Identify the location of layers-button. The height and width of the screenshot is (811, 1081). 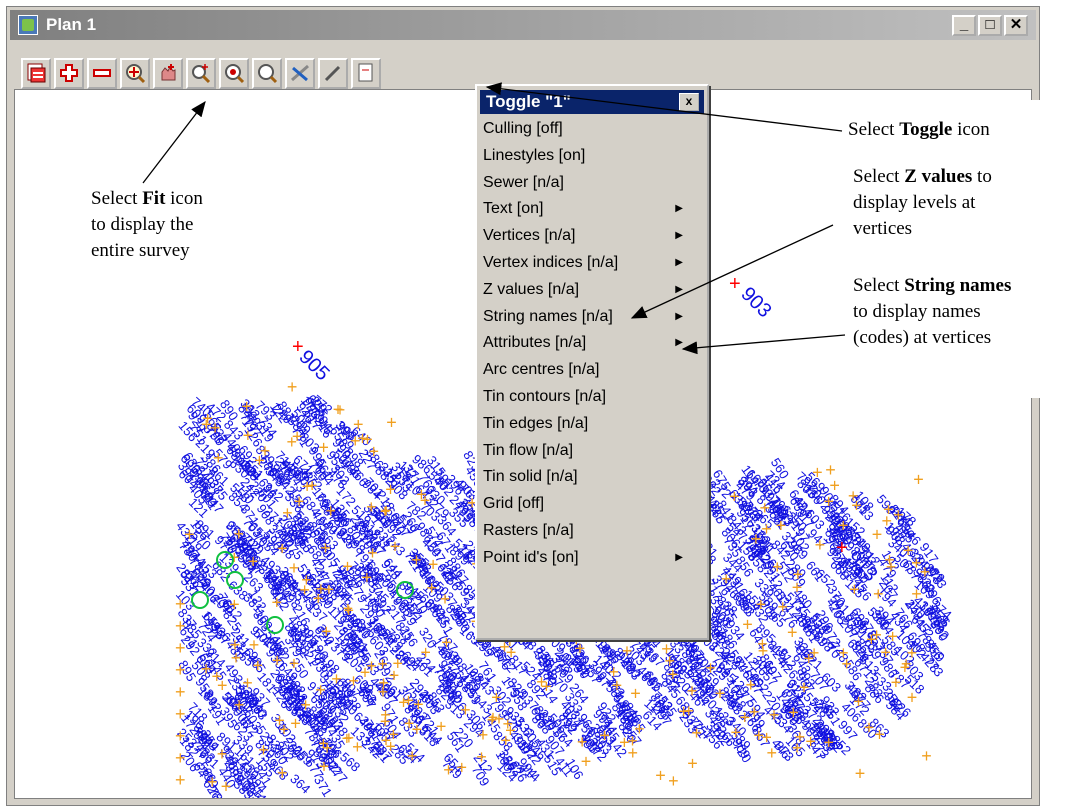
(36, 73).